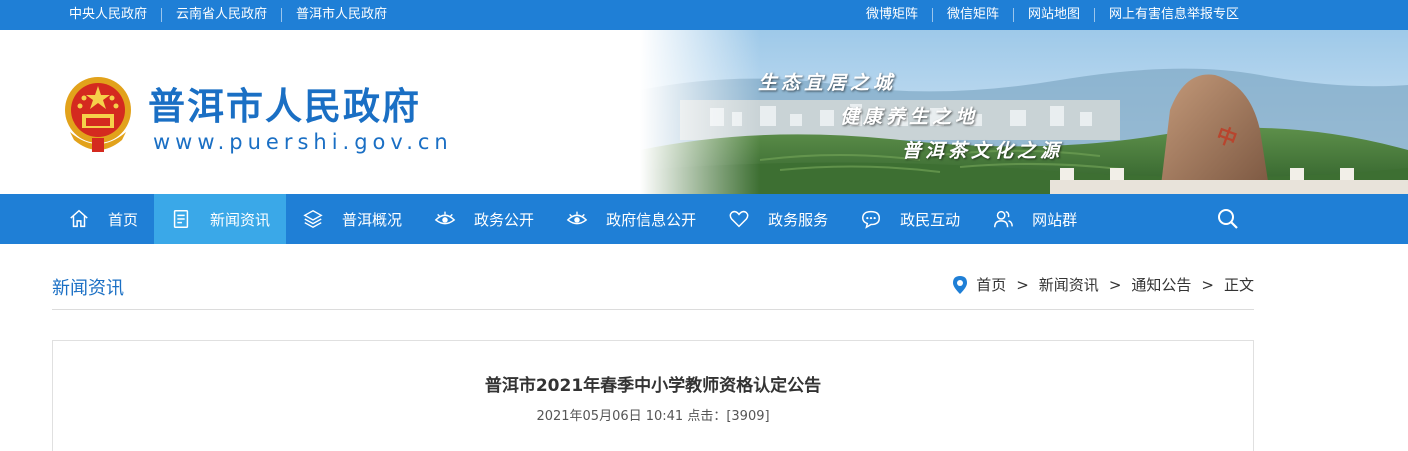 The width and height of the screenshot is (1408, 451). I want to click on main-nav: 首页 新闻资讯 普洱概况 政务公开 政府信息公开 政务服务 政民互动 网站群, so click(704, 219).